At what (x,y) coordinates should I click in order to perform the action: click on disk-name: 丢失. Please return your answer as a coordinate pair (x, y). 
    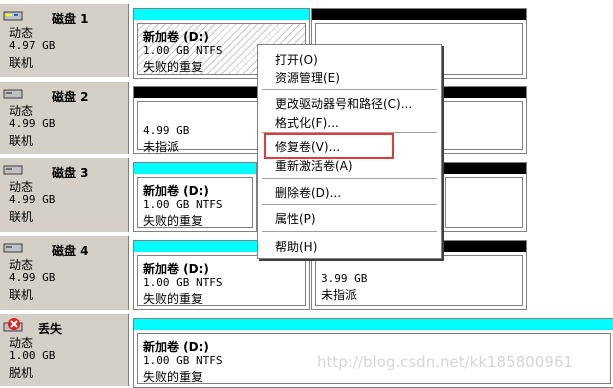
    Looking at the image, I should click on (50, 329).